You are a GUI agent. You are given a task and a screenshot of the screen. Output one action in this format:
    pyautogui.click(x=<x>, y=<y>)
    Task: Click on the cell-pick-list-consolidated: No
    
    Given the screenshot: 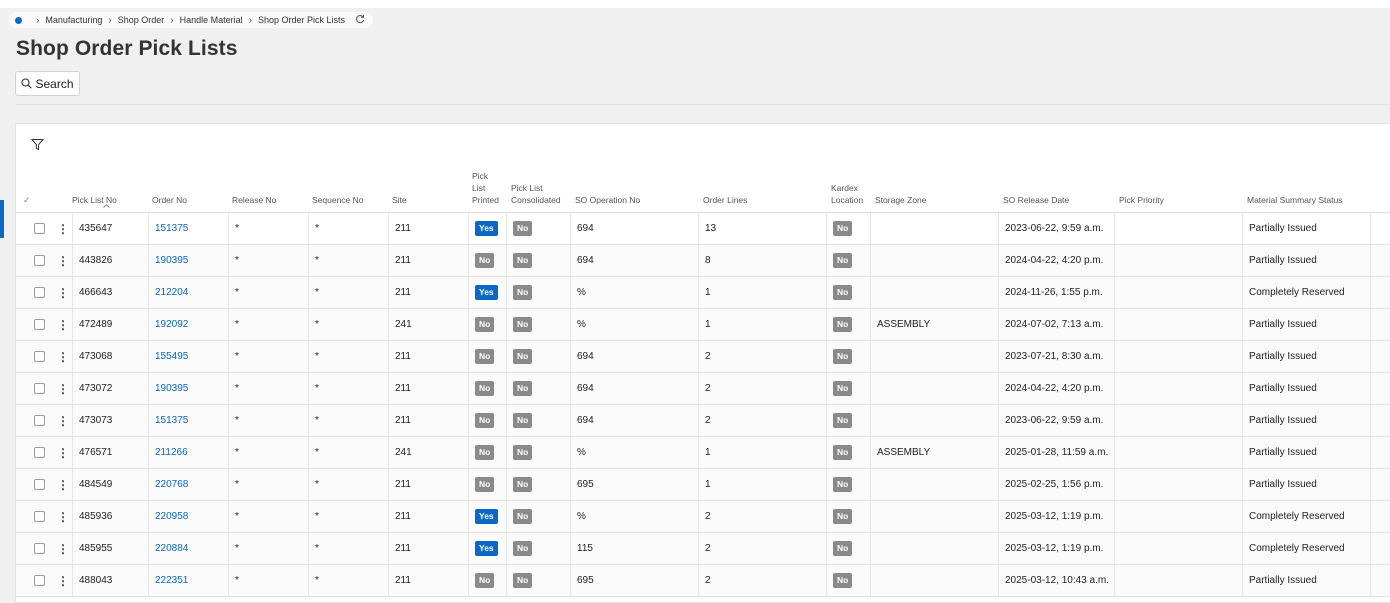 What is the action you would take?
    pyautogui.click(x=538, y=388)
    